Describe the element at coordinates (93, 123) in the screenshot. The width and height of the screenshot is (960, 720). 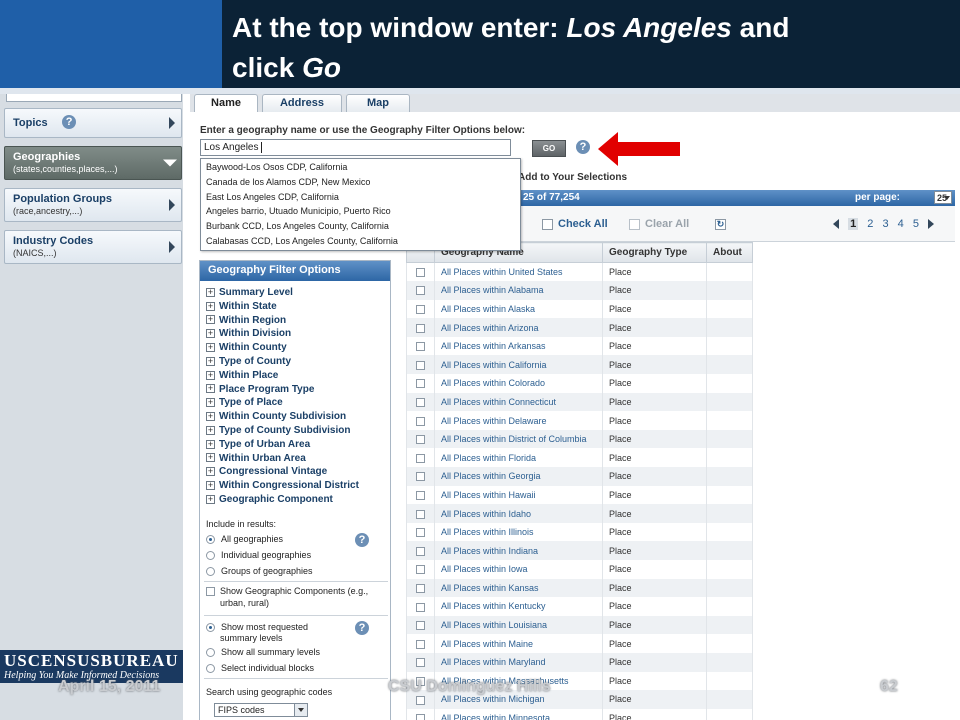
I see `sidebar-panel-topics: Topics ?` at that location.